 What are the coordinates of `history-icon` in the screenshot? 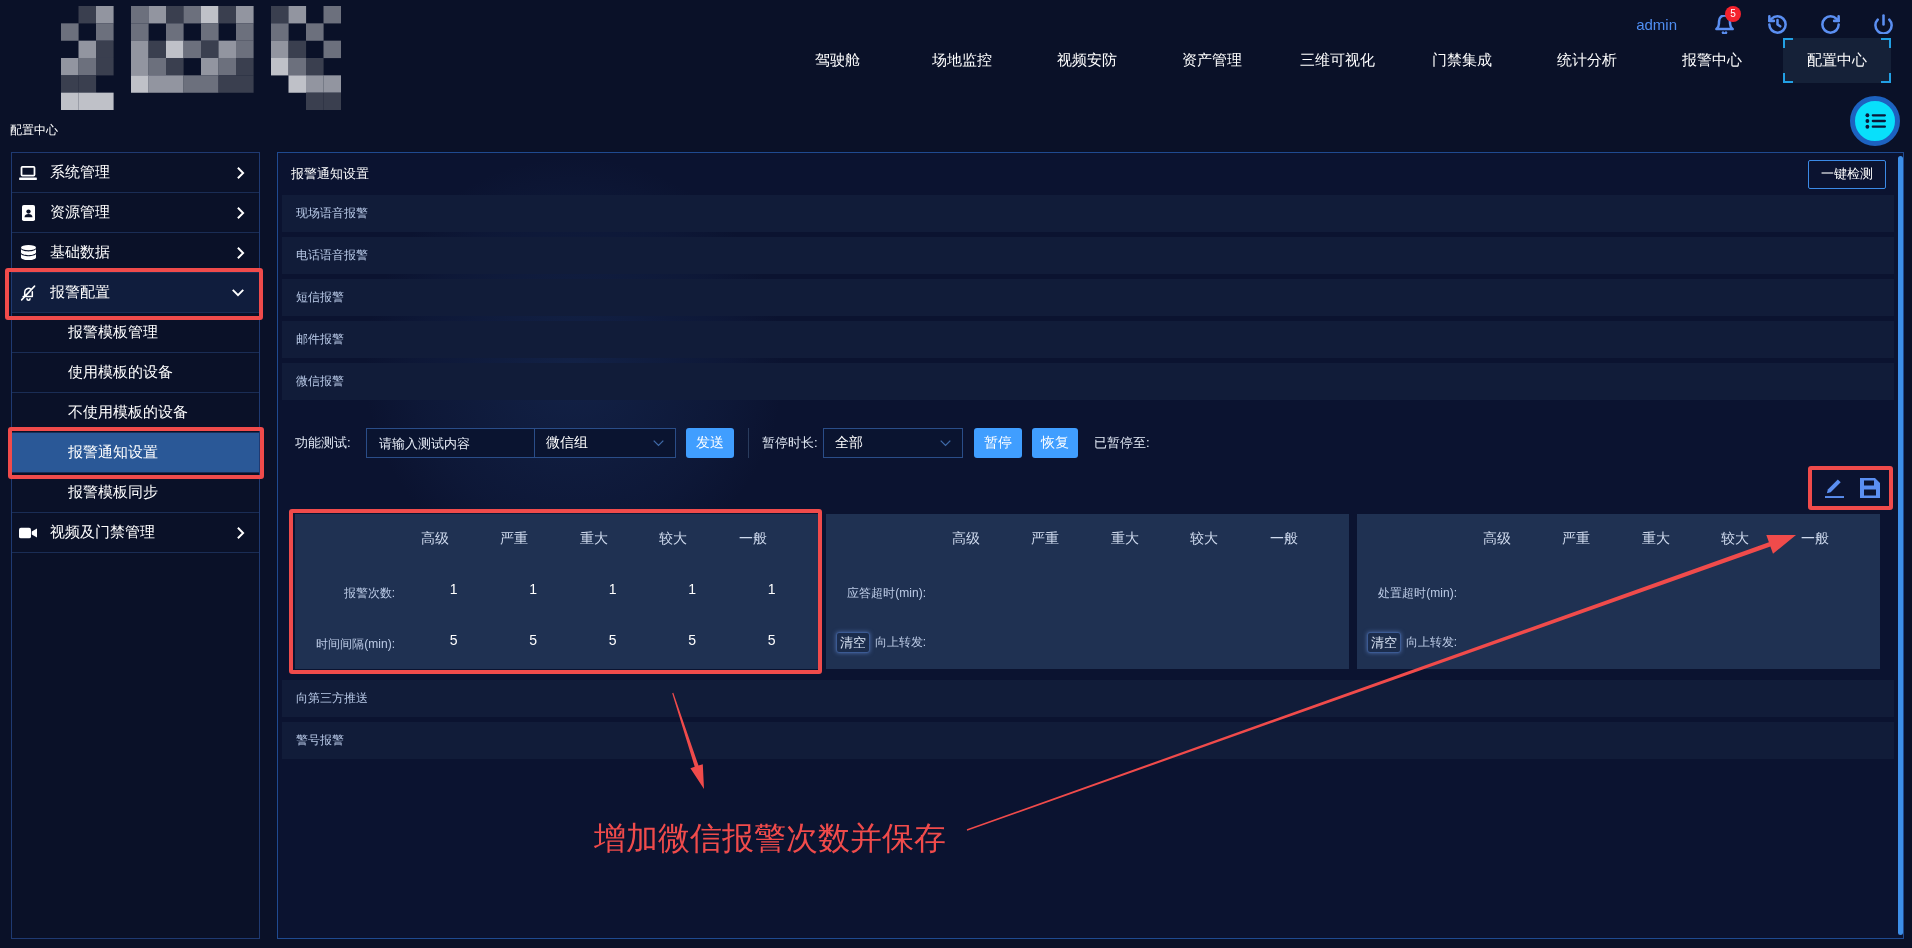 It's located at (1777, 24).